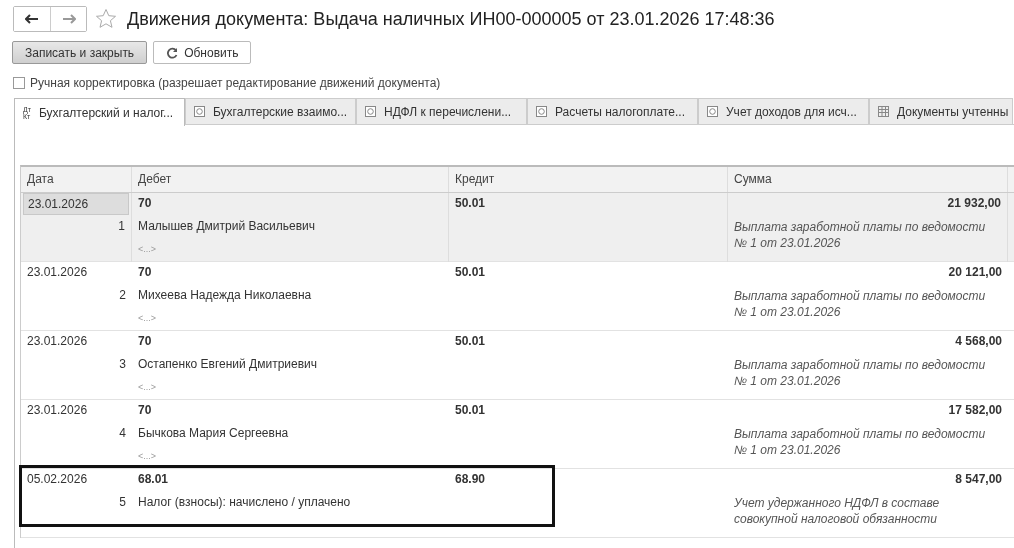 This screenshot has height=548, width=1014. Describe the element at coordinates (153, 479) in the screenshot. I see `table-cell-text: 68.01` at that location.